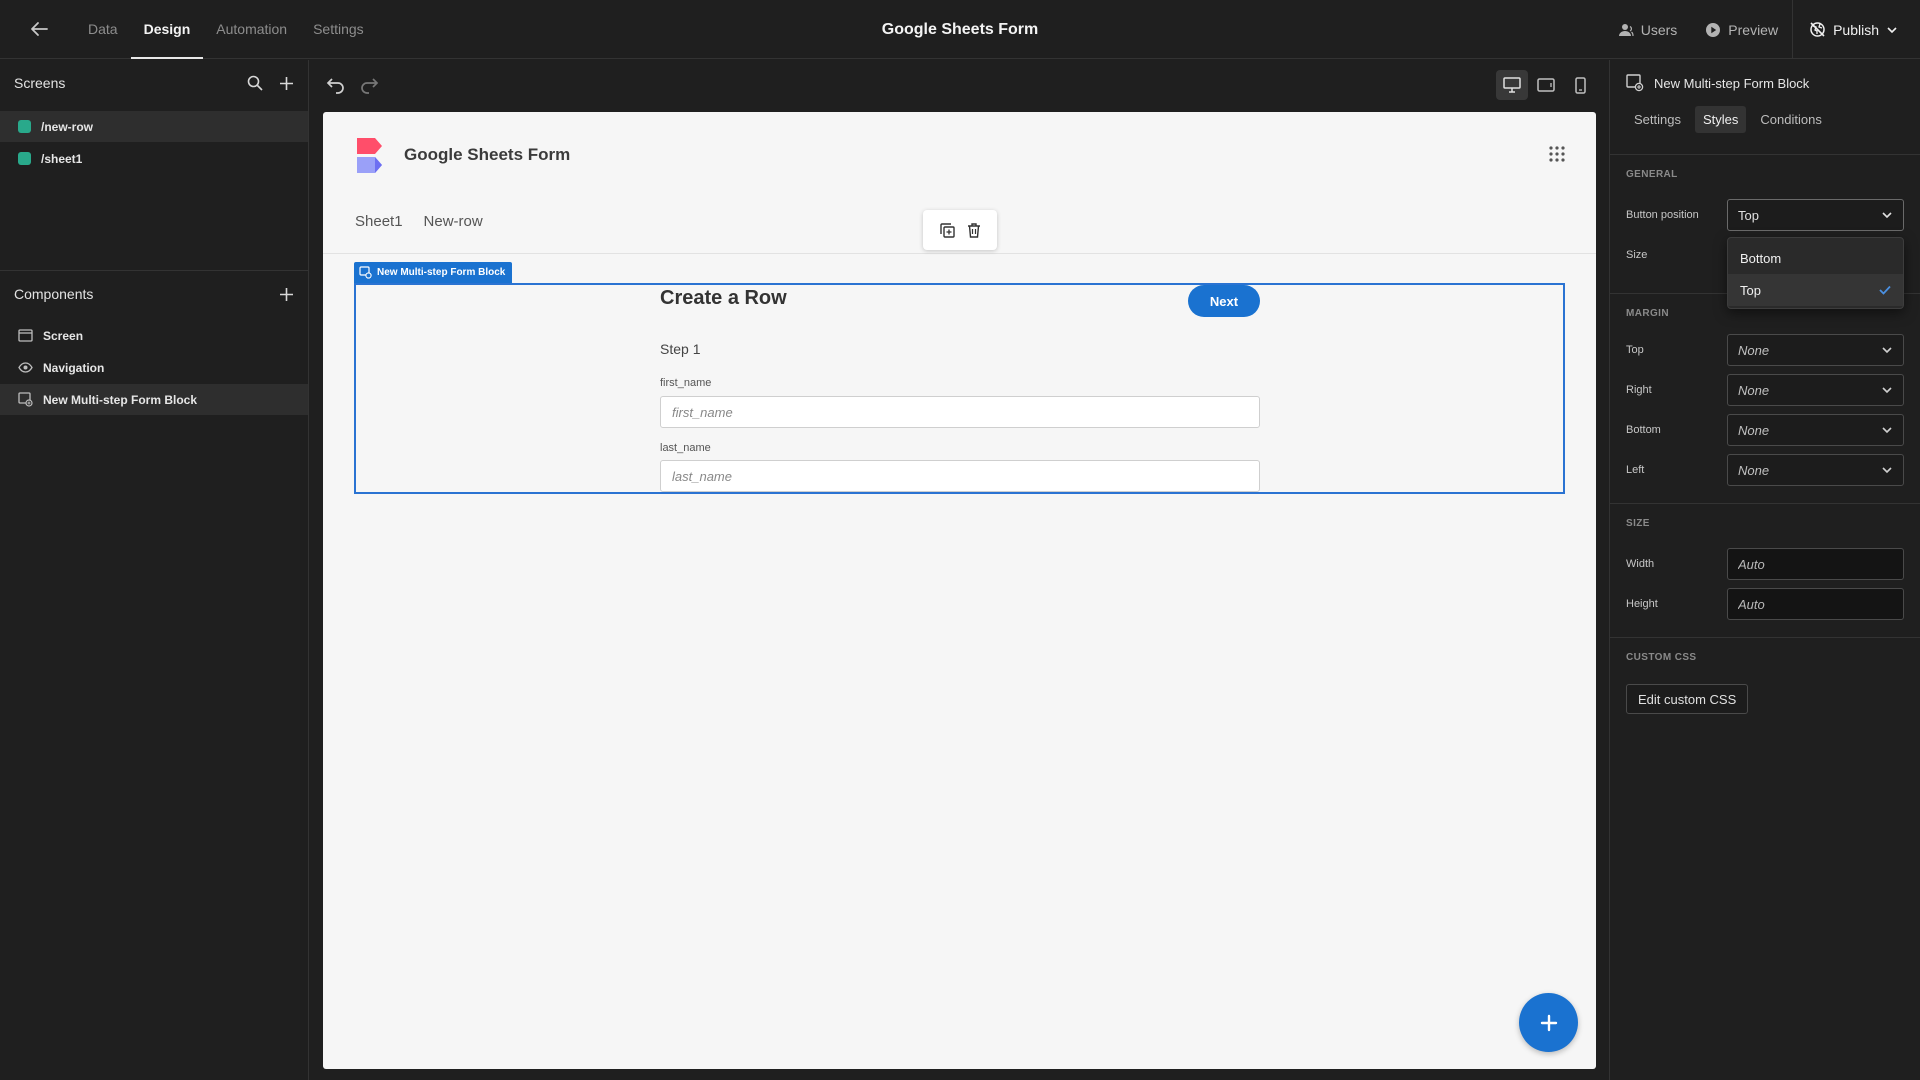  Describe the element at coordinates (960, 412) in the screenshot. I see `first-name-input` at that location.